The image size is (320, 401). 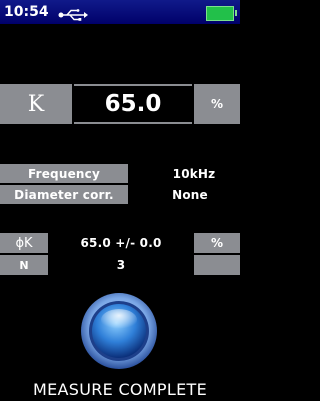 What do you see at coordinates (26, 12) in the screenshot?
I see `clock-time: 10:54` at bounding box center [26, 12].